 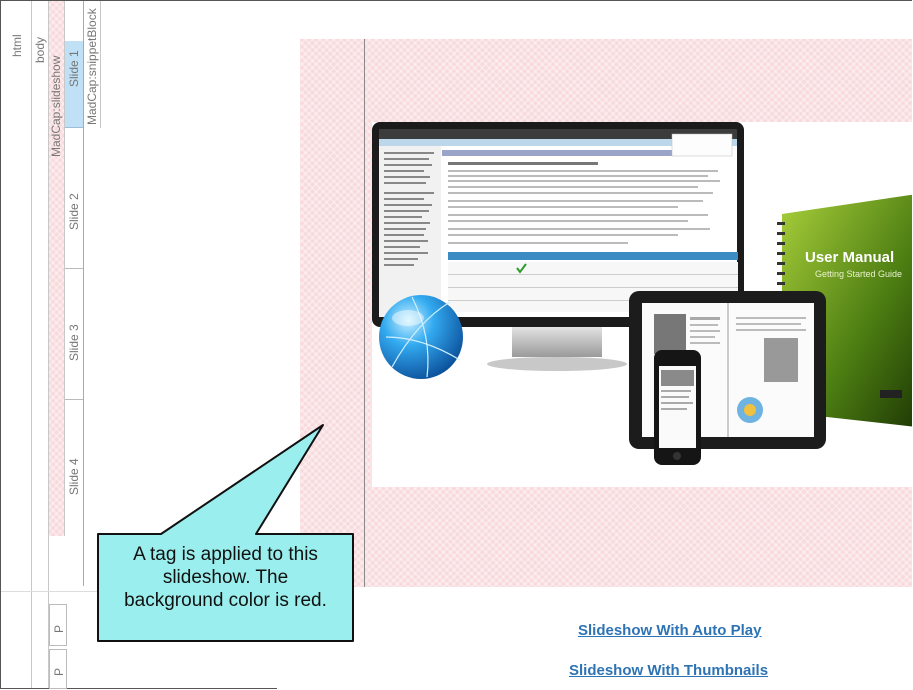 I want to click on paragraph-marker-1-label: P, so click(x=59, y=628).